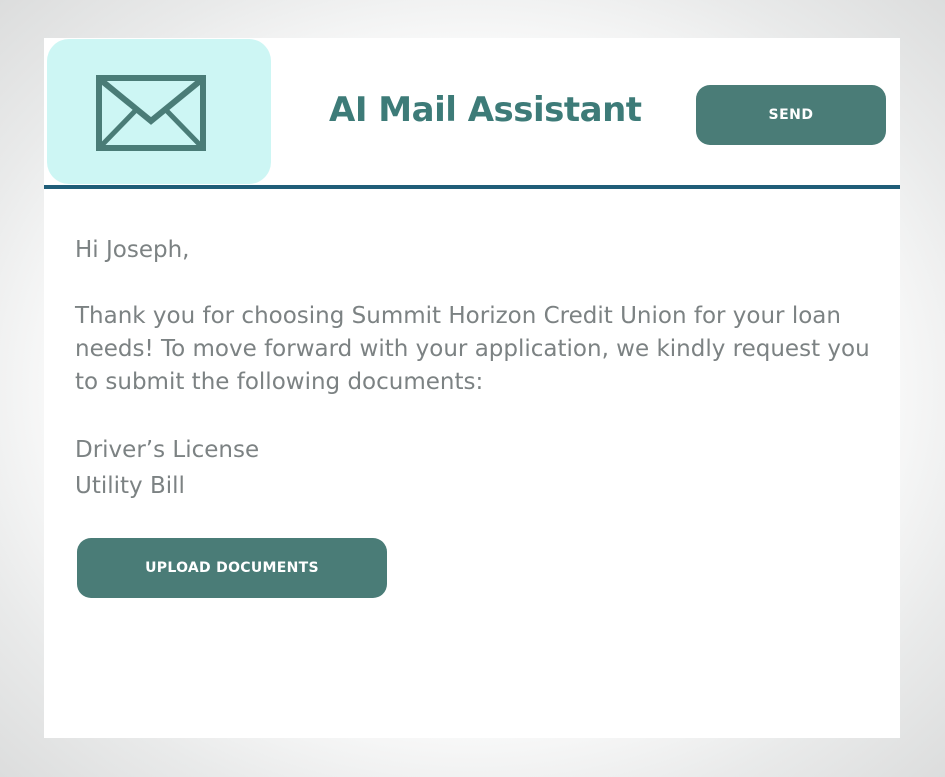 The image size is (945, 777). What do you see at coordinates (232, 568) in the screenshot?
I see `upload-documents-button: UPLOAD DOCUMENTS` at bounding box center [232, 568].